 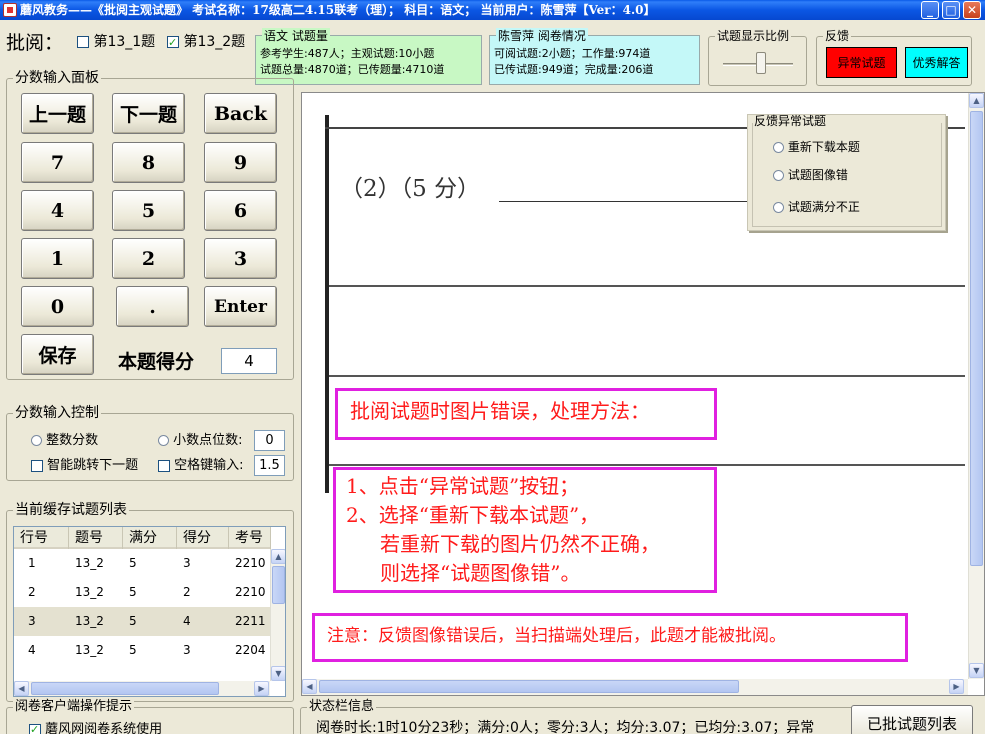 What do you see at coordinates (206, 42) in the screenshot?
I see `mark-option-13-2: 第13_2题` at bounding box center [206, 42].